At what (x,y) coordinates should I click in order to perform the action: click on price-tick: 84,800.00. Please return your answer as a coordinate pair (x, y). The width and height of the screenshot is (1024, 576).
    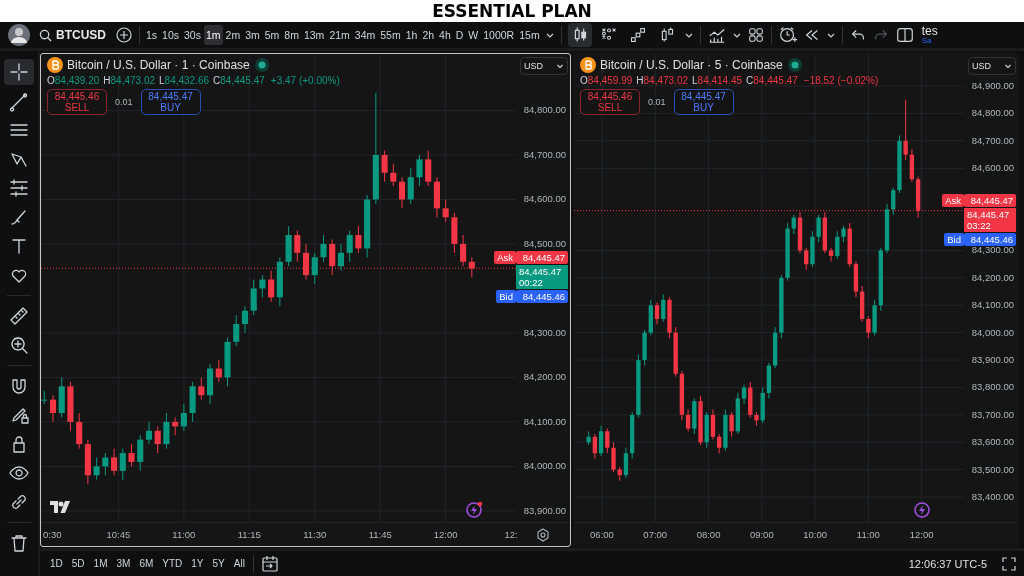
    Looking at the image, I should click on (544, 110).